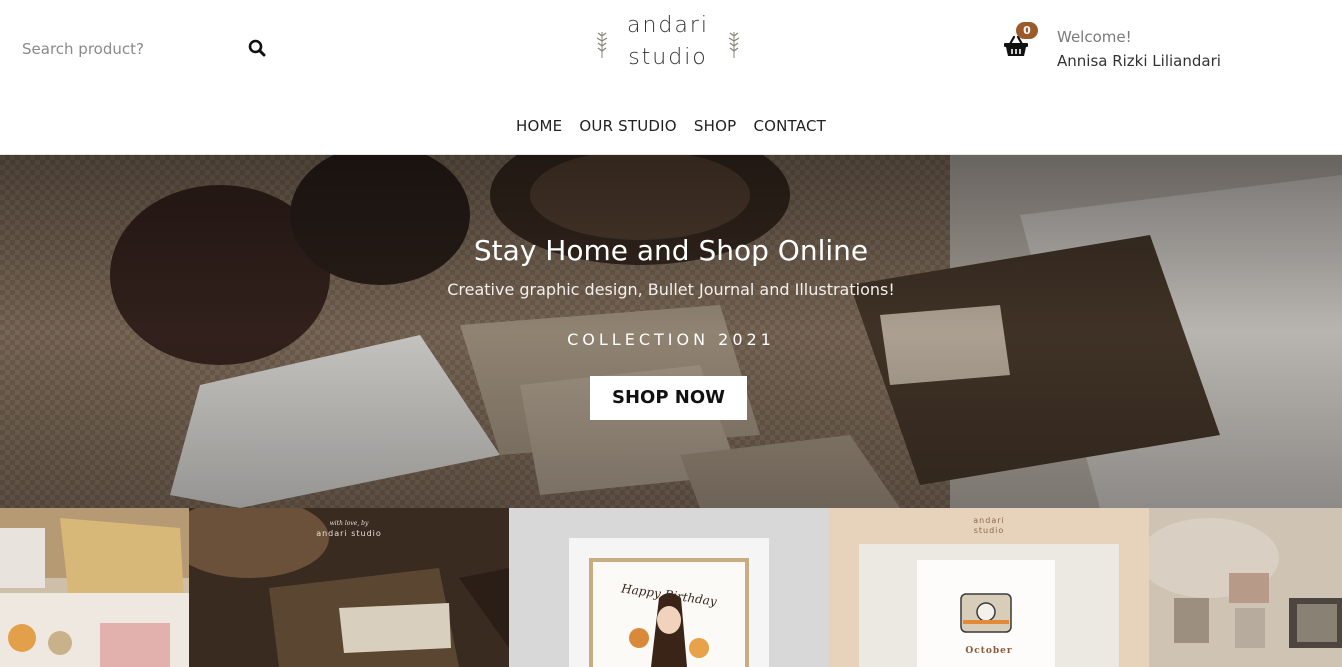 This screenshot has width=1342, height=667. What do you see at coordinates (627, 126) in the screenshot?
I see `nav-our-studio: OUR STUDIO` at bounding box center [627, 126].